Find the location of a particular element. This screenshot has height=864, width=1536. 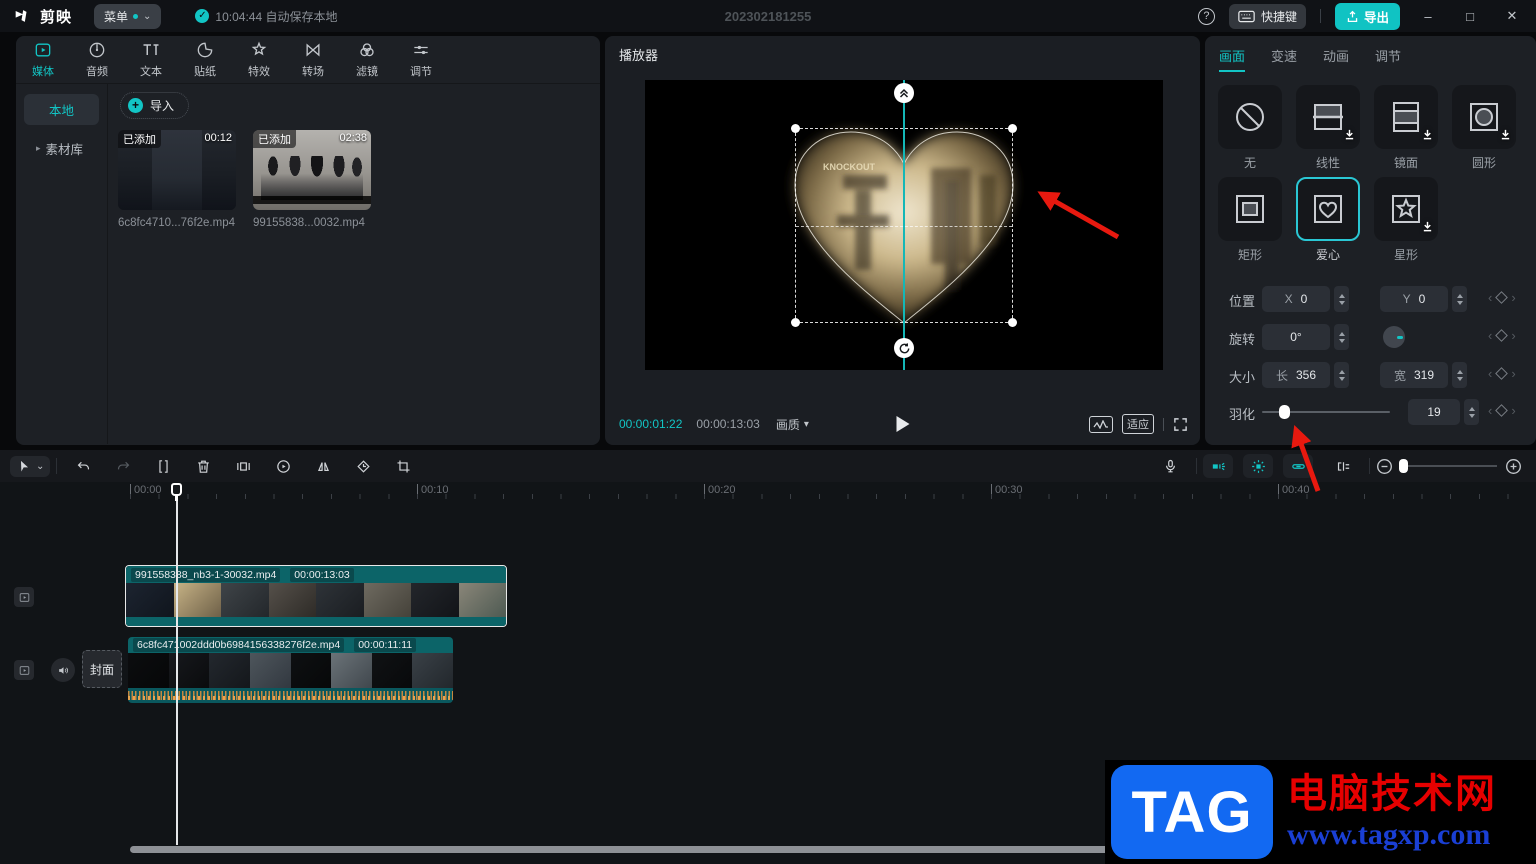

sidebar-item-library: ▸ 素材库 is located at coordinates (61, 148).